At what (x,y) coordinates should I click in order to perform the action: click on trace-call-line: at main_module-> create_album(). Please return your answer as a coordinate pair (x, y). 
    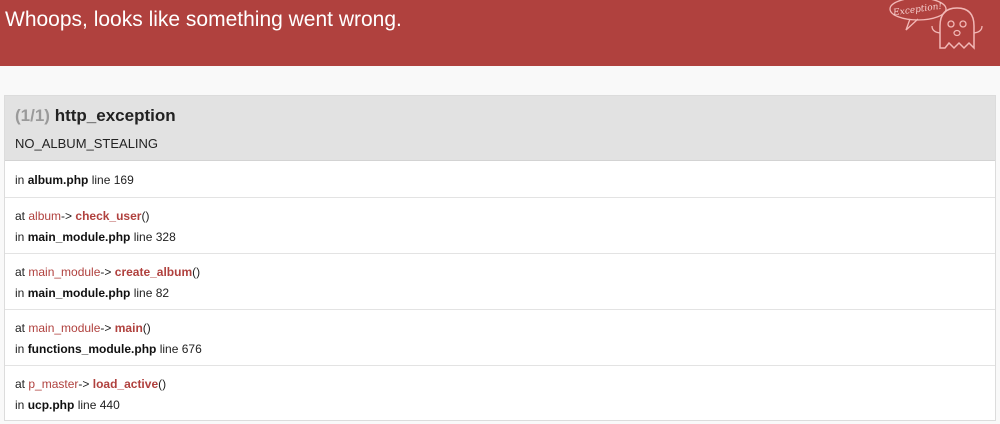
    Looking at the image, I should click on (108, 272).